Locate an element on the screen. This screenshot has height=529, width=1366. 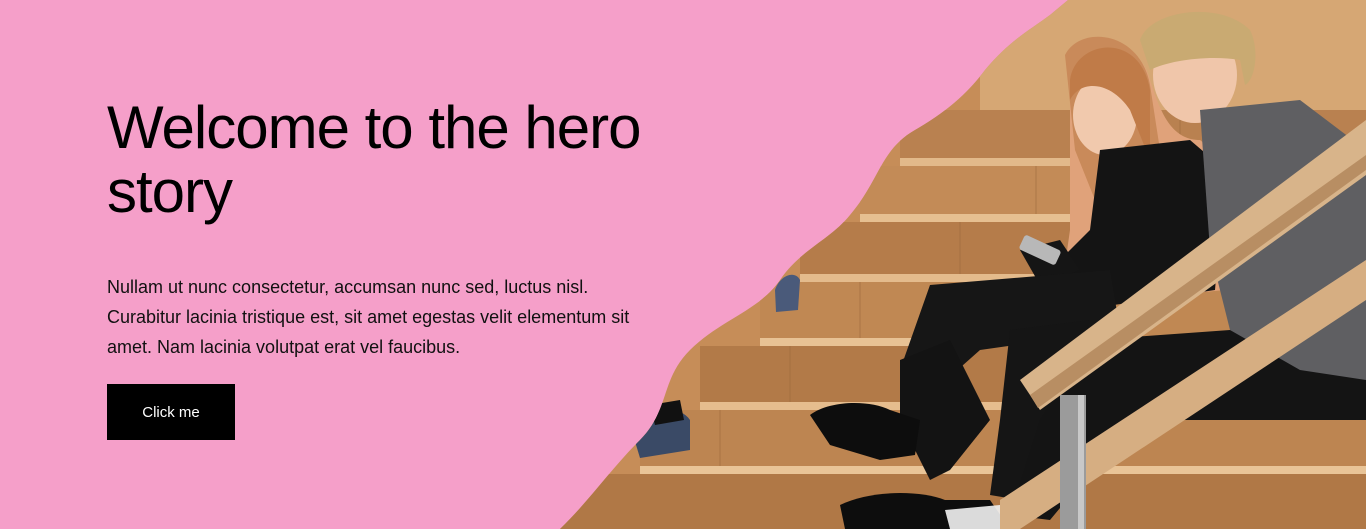
hero-title: Welcome to the hero story is located at coordinates (407, 160).